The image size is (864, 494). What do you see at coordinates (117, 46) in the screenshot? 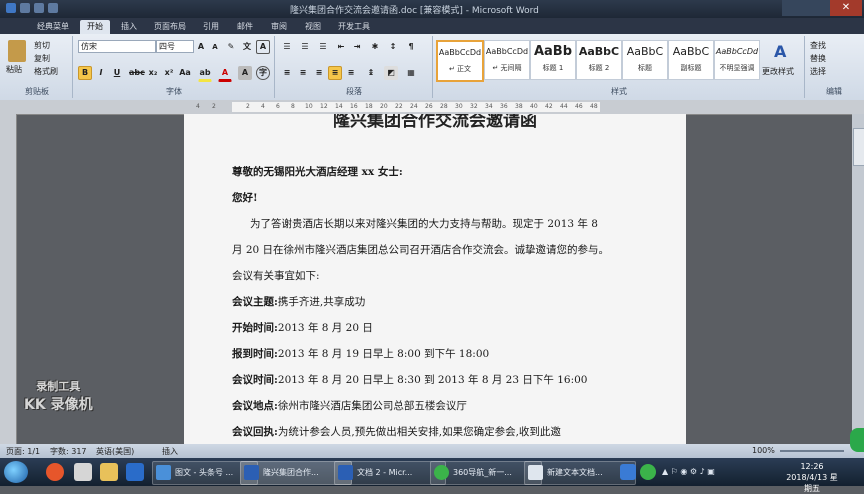
I see `font-name-combo: 仿宋` at bounding box center [117, 46].